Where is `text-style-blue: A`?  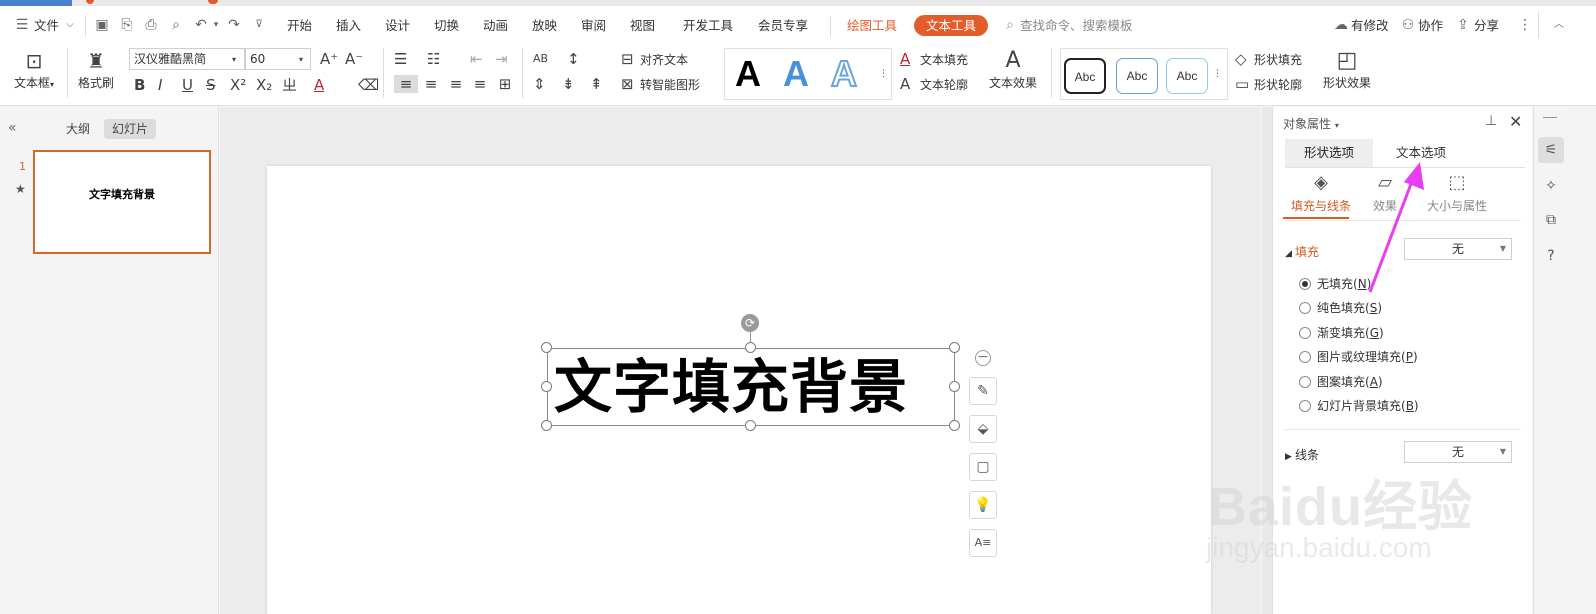 text-style-blue: A is located at coordinates (796, 74).